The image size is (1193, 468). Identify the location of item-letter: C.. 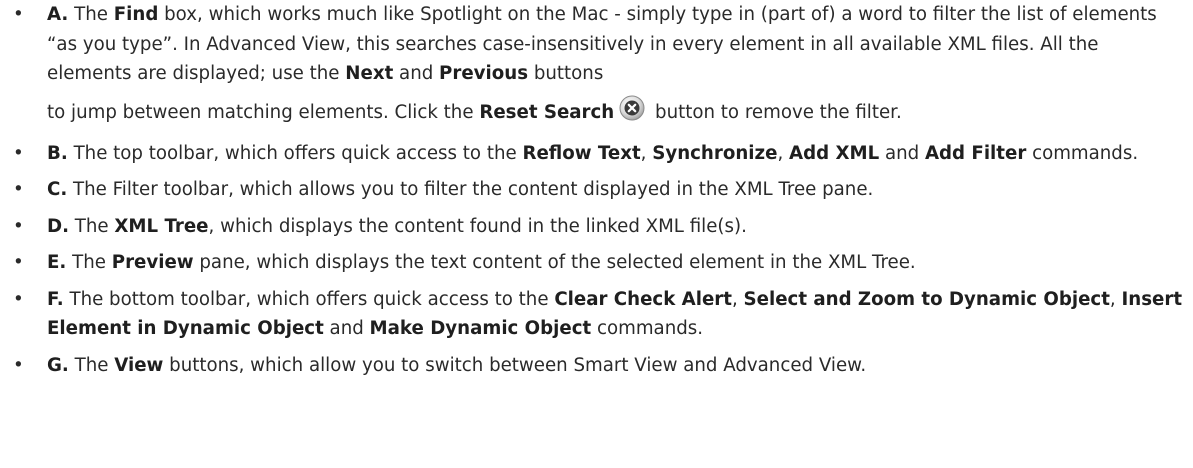
(57, 189).